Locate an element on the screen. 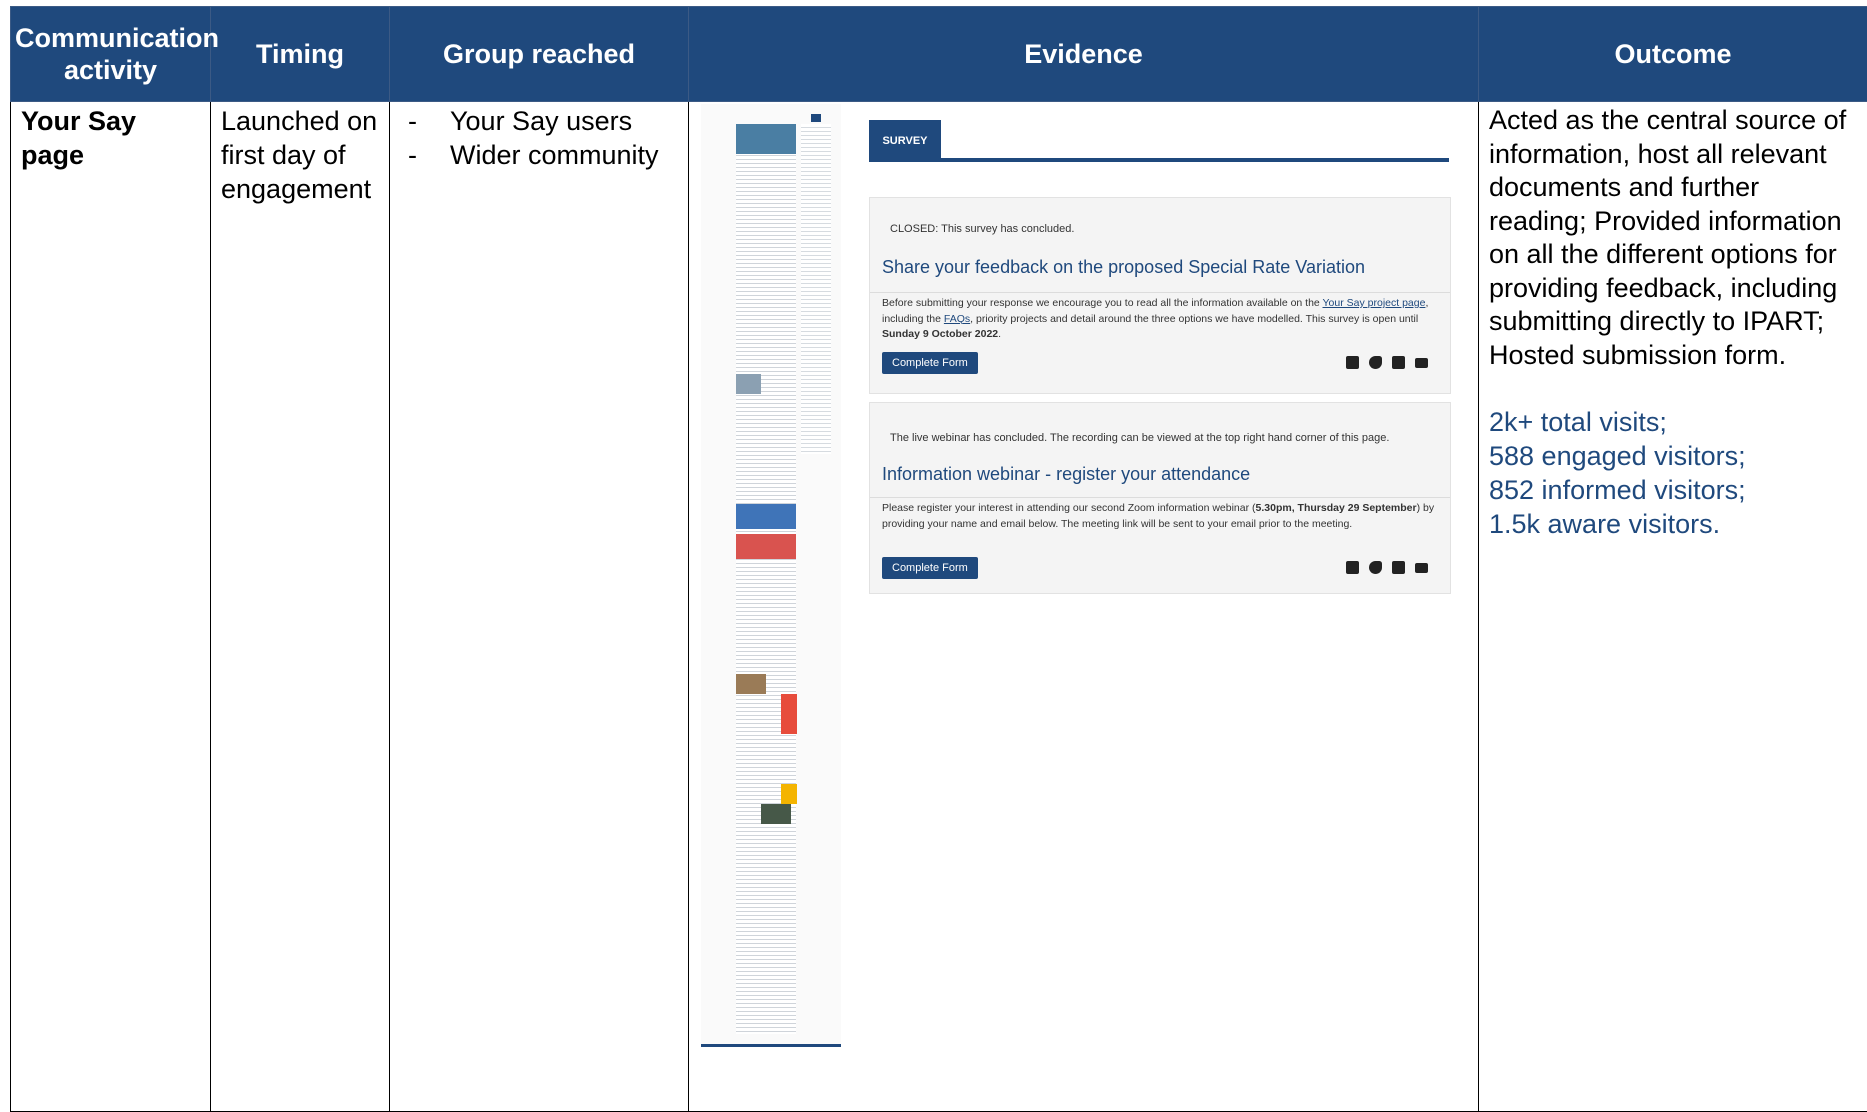  header-timing: Timing is located at coordinates (300, 54).